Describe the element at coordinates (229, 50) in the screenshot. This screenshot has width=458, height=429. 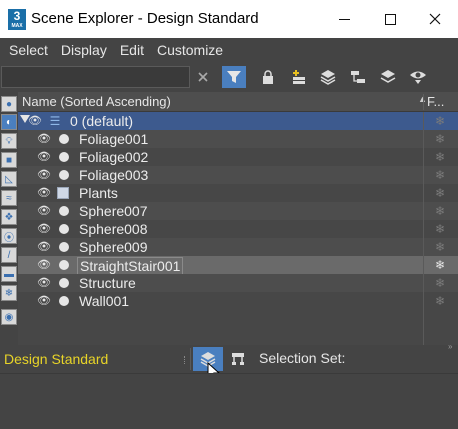
I see `menu-bar: Select Display Edit Customize` at that location.